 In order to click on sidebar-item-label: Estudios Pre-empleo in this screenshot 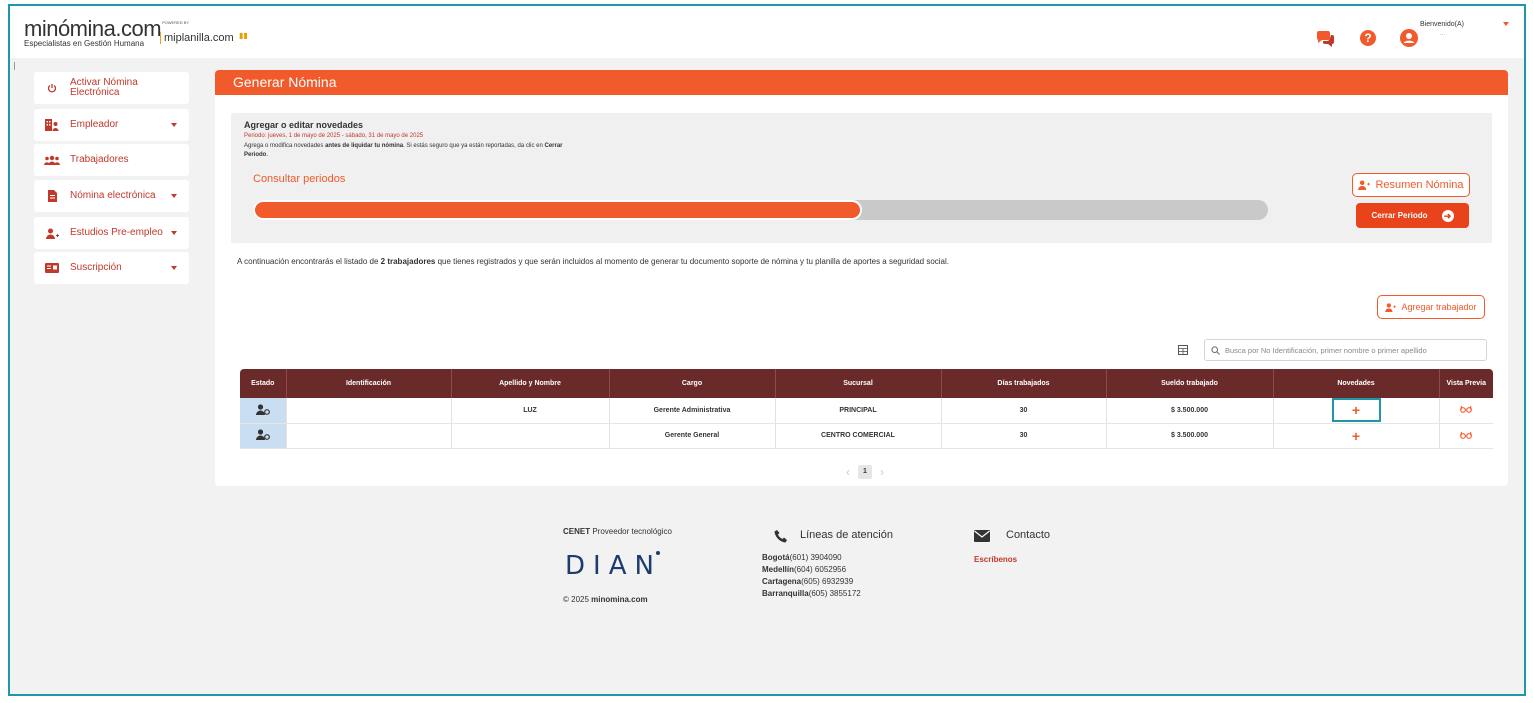, I will do `click(116, 232)`.